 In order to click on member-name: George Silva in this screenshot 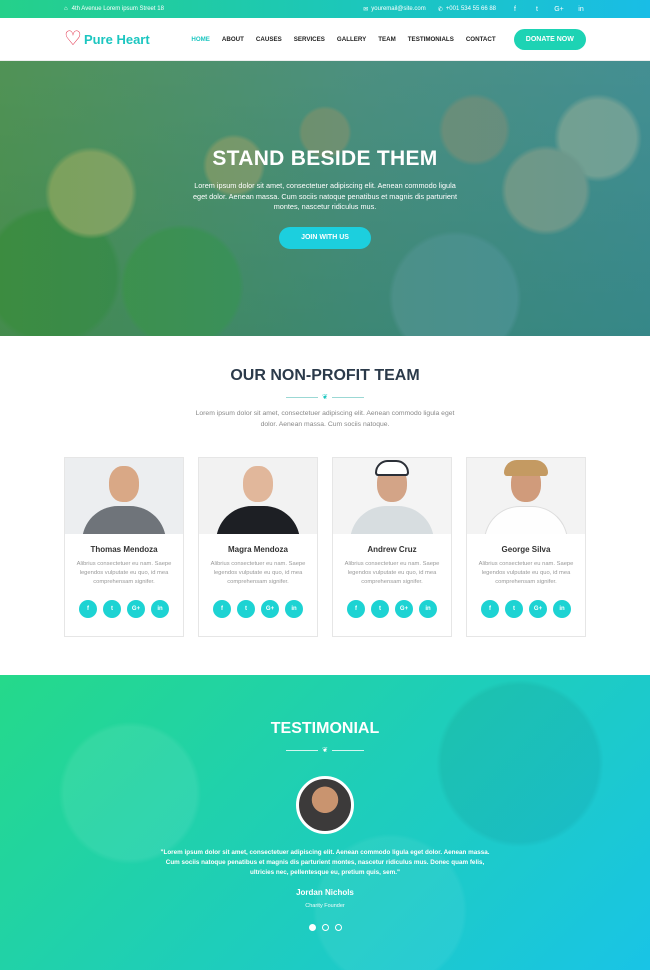, I will do `click(526, 549)`.